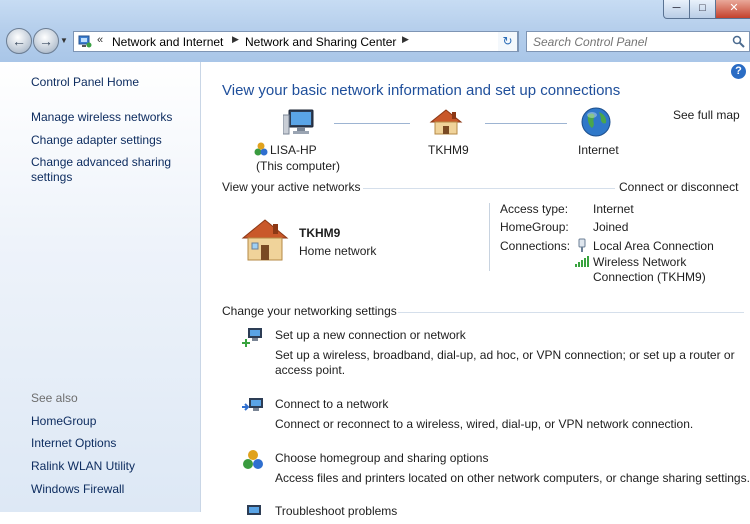  I want to click on see-also-heading: See also, so click(54, 398).